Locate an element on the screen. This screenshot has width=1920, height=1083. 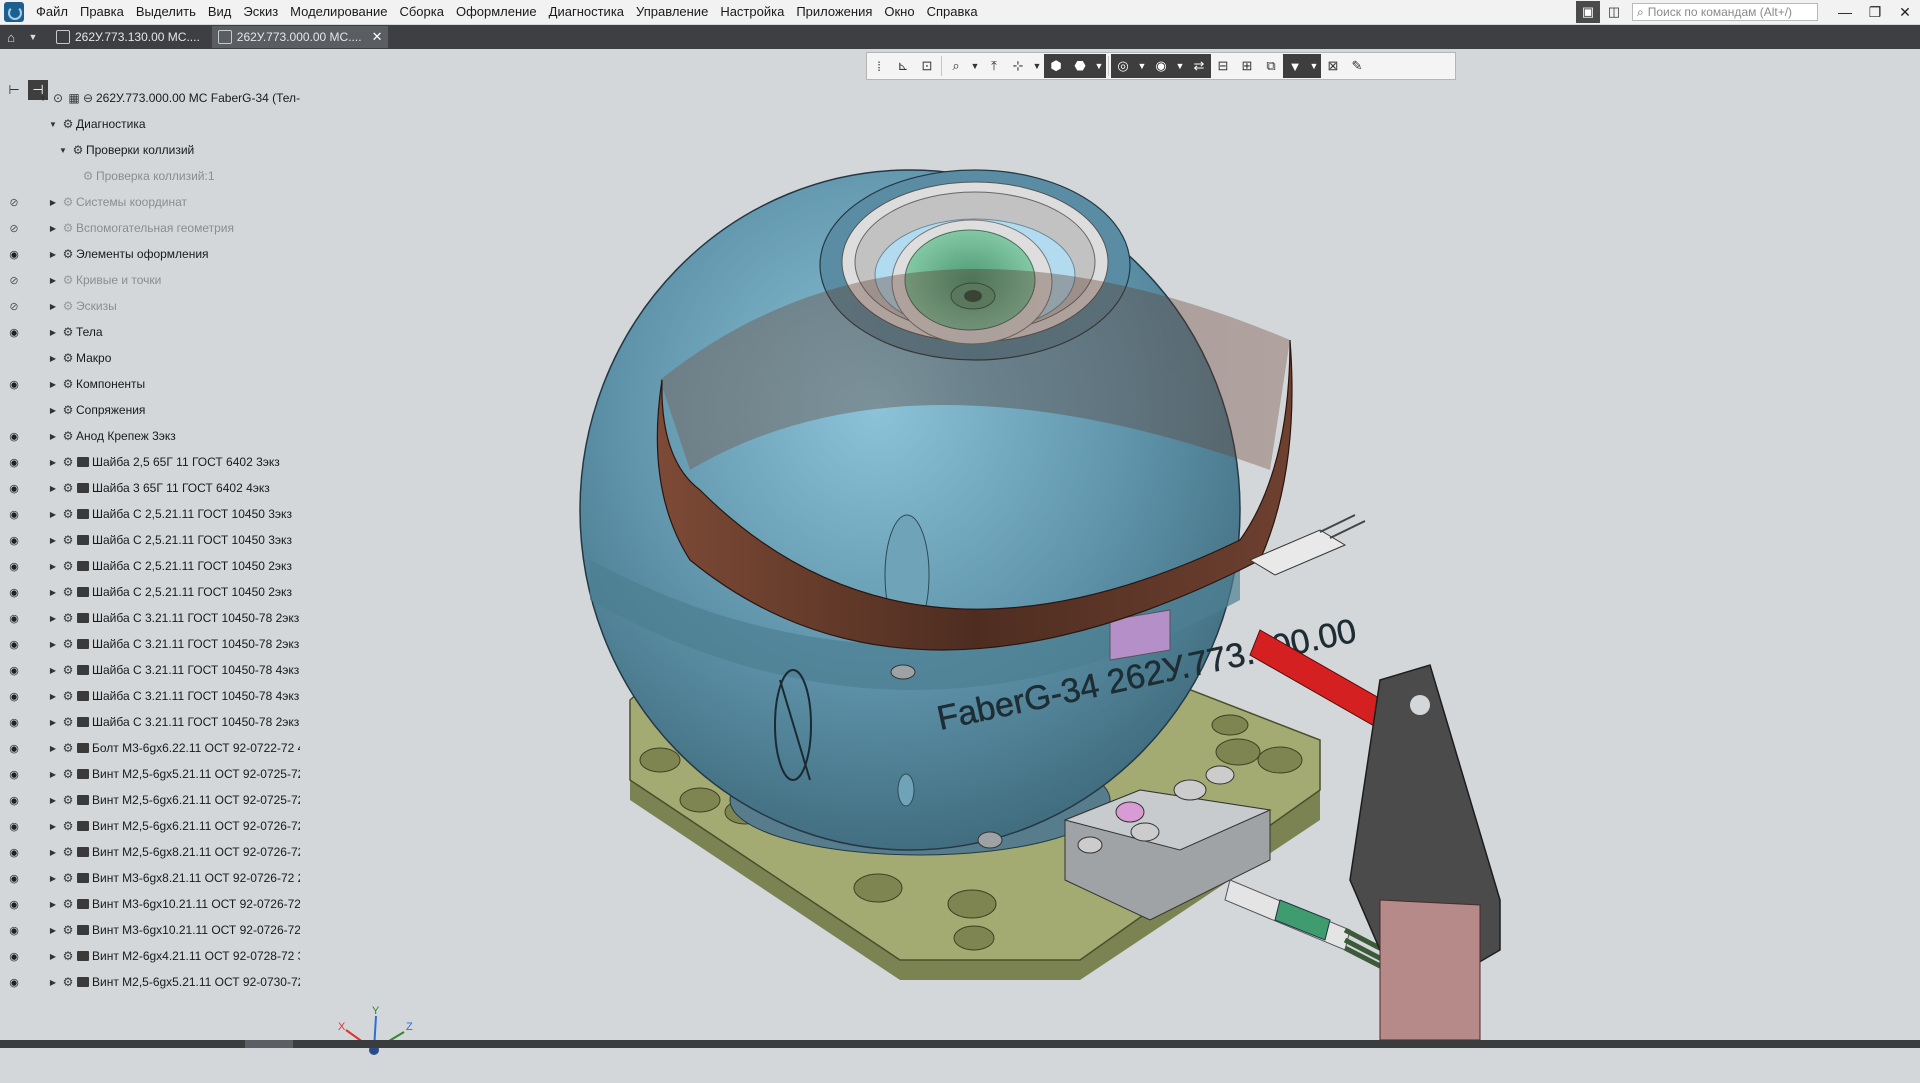
menu-item: Приложения is located at coordinates (834, 12).